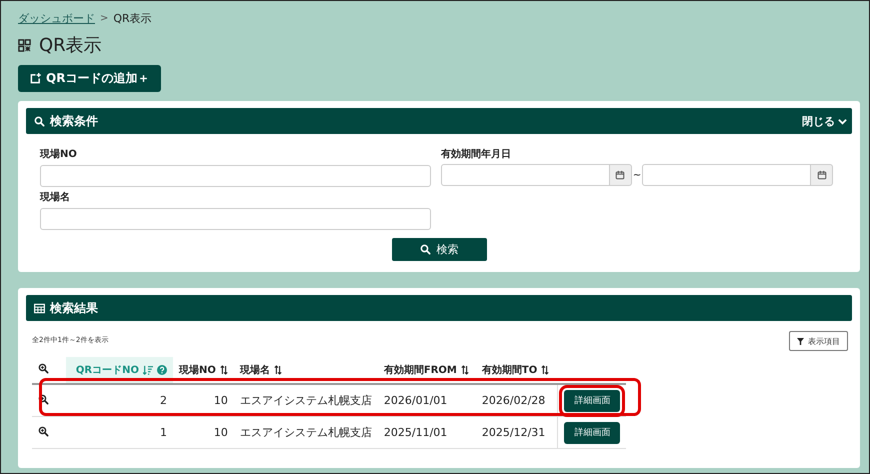 This screenshot has width=870, height=474. What do you see at coordinates (235, 176) in the screenshot?
I see `site-number-field` at bounding box center [235, 176].